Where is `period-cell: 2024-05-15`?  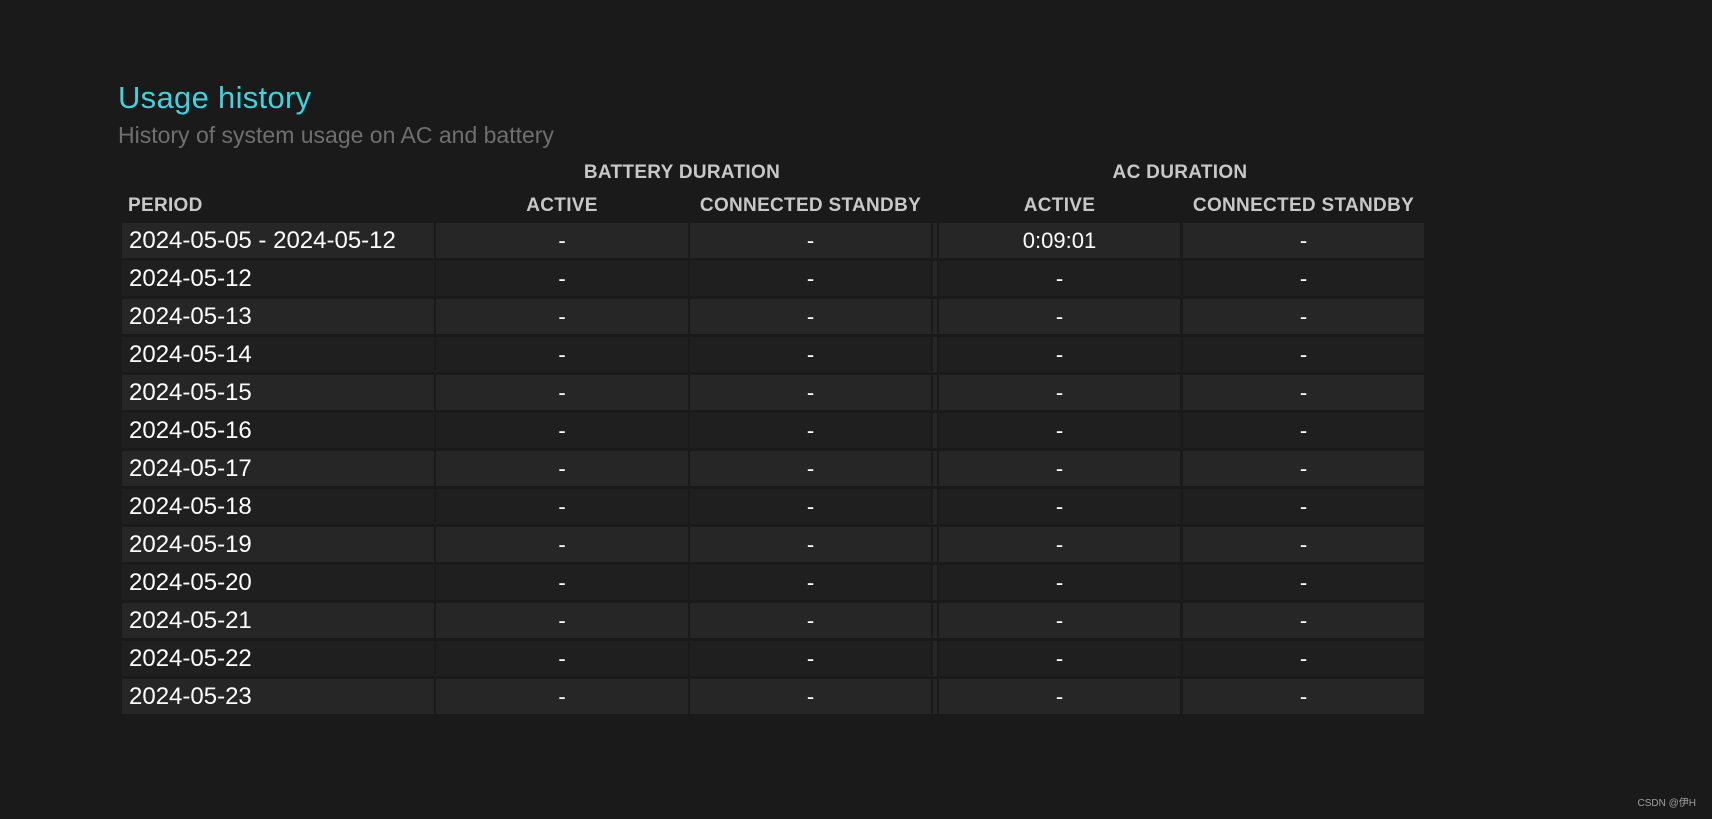
period-cell: 2024-05-15 is located at coordinates (278, 392).